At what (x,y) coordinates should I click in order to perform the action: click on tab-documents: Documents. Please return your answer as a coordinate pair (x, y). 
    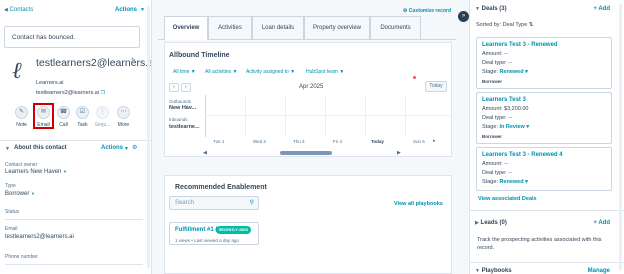
    Looking at the image, I should click on (395, 28).